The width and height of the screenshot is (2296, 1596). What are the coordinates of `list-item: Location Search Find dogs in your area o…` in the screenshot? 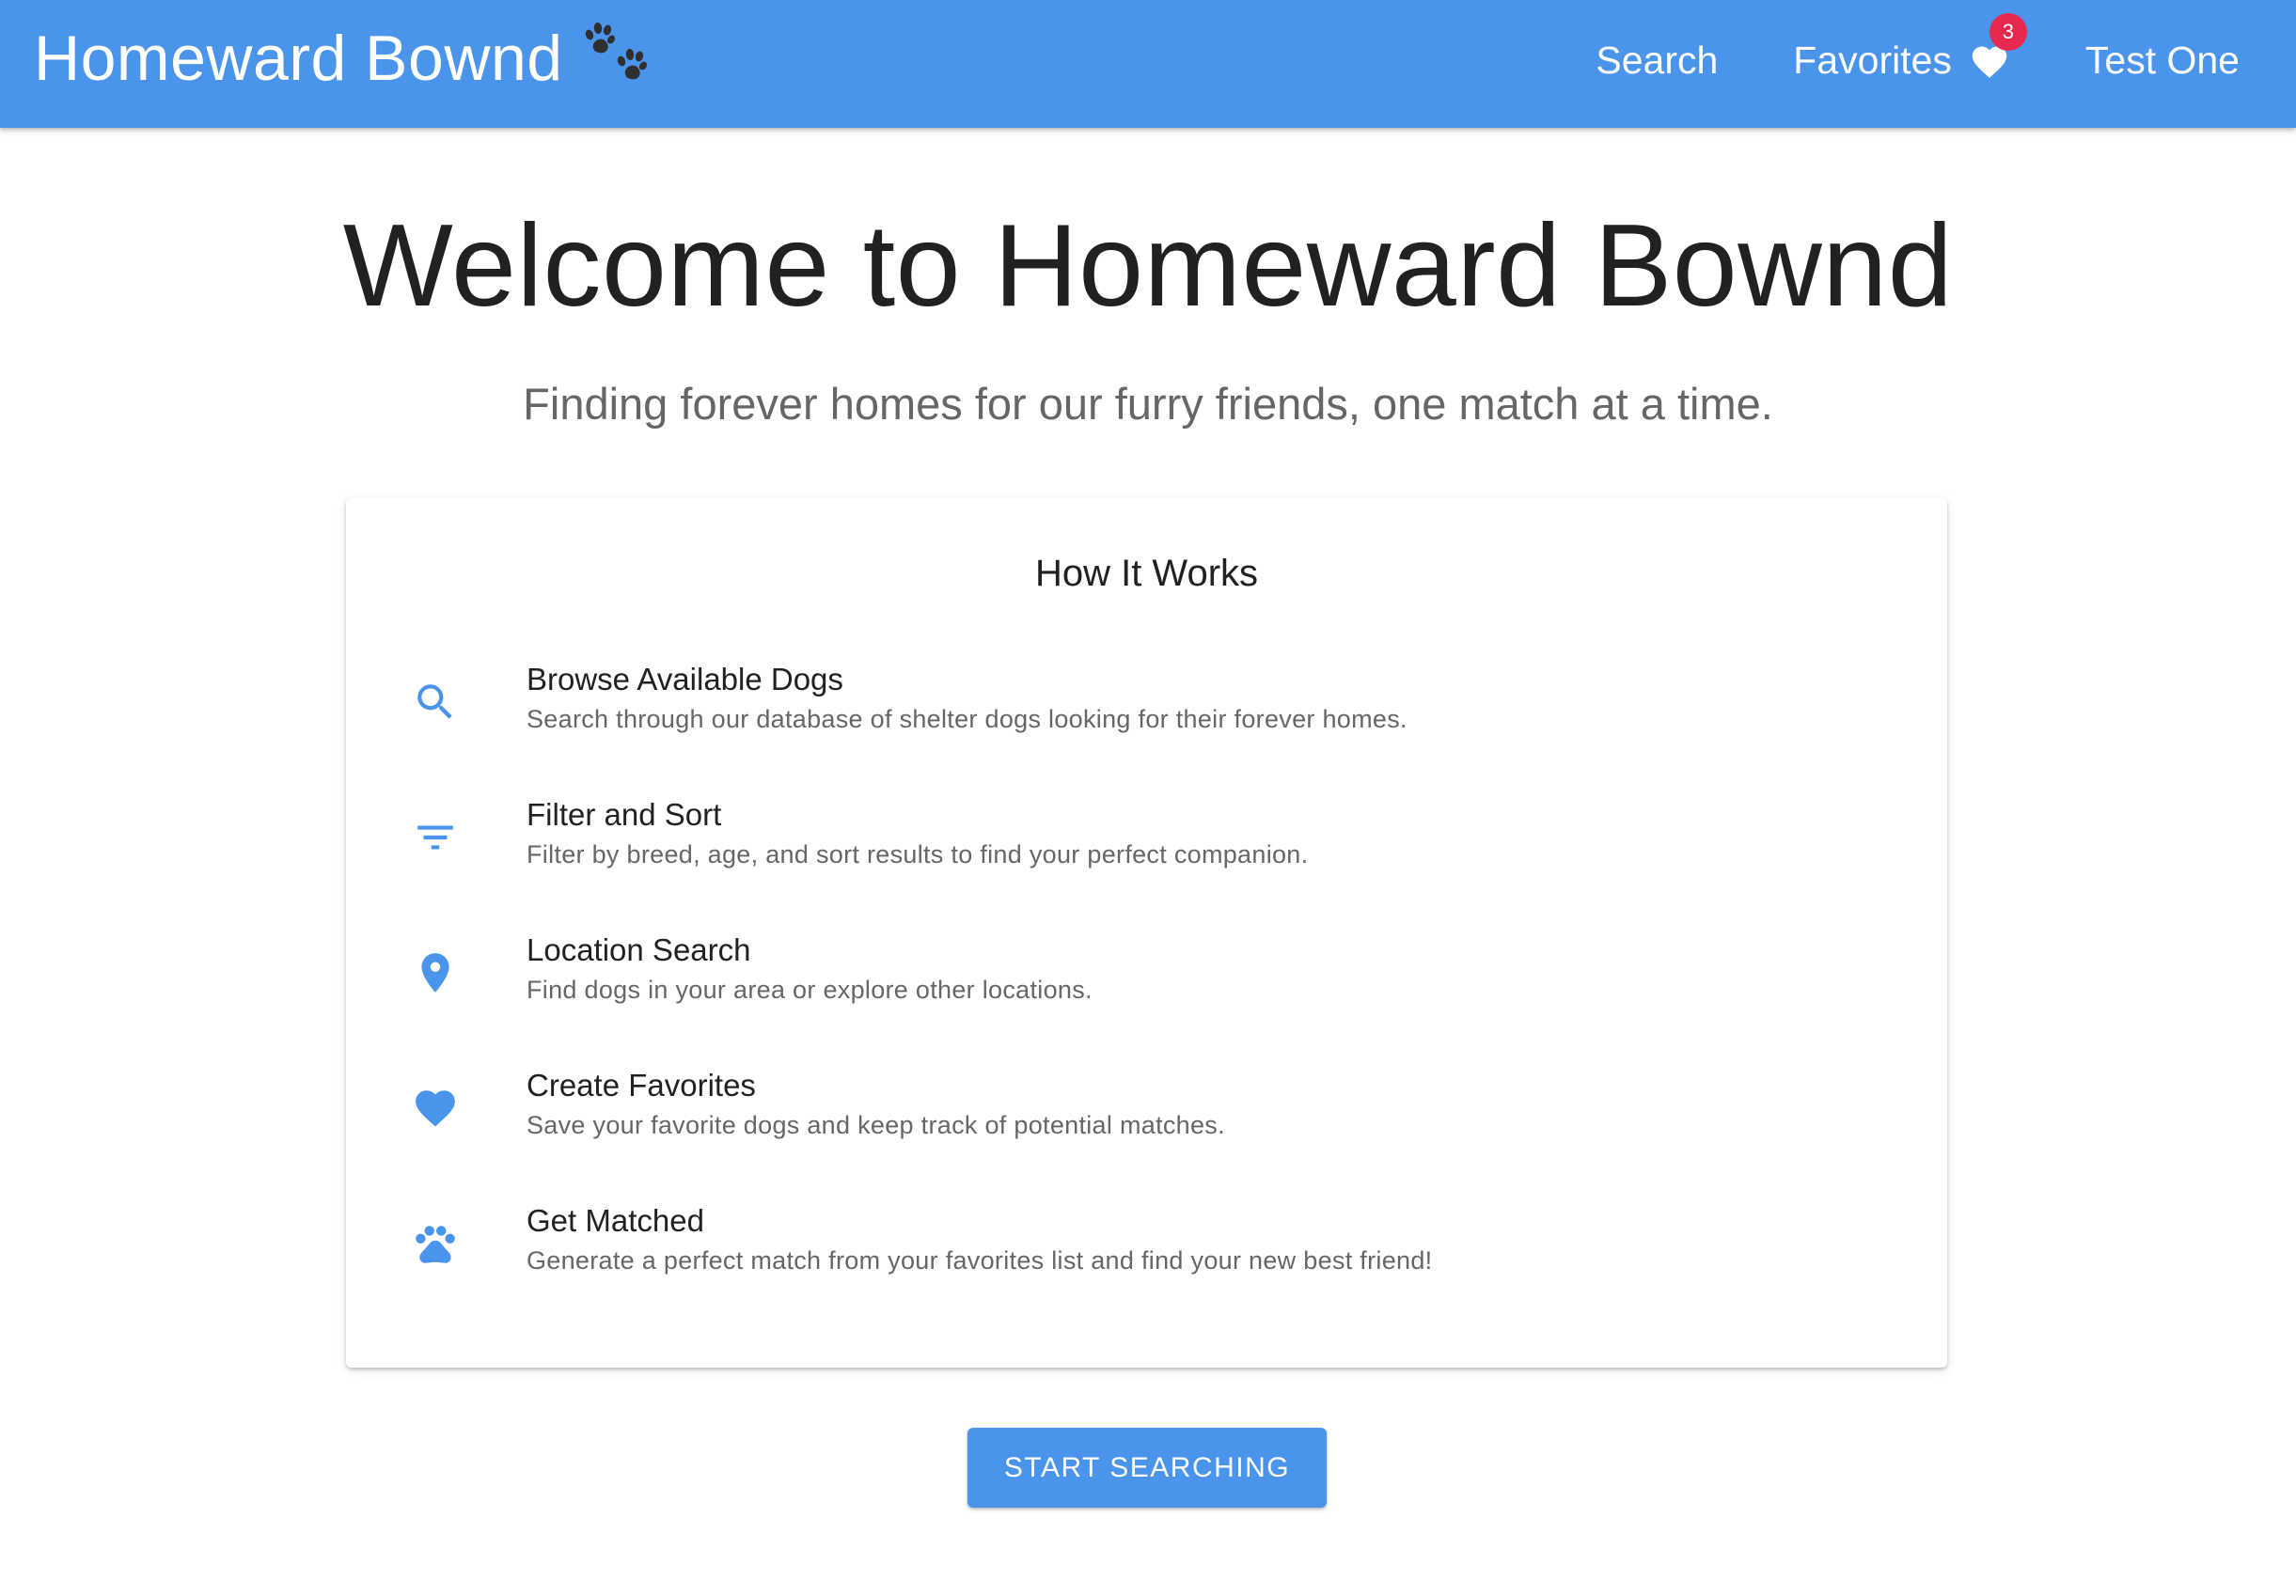 It's located at (1147, 984).